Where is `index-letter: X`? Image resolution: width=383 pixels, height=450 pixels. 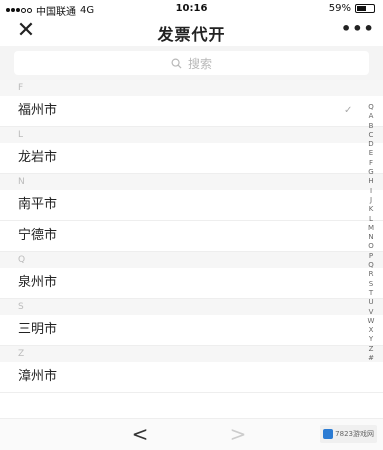
index-letter: X is located at coordinates (371, 330).